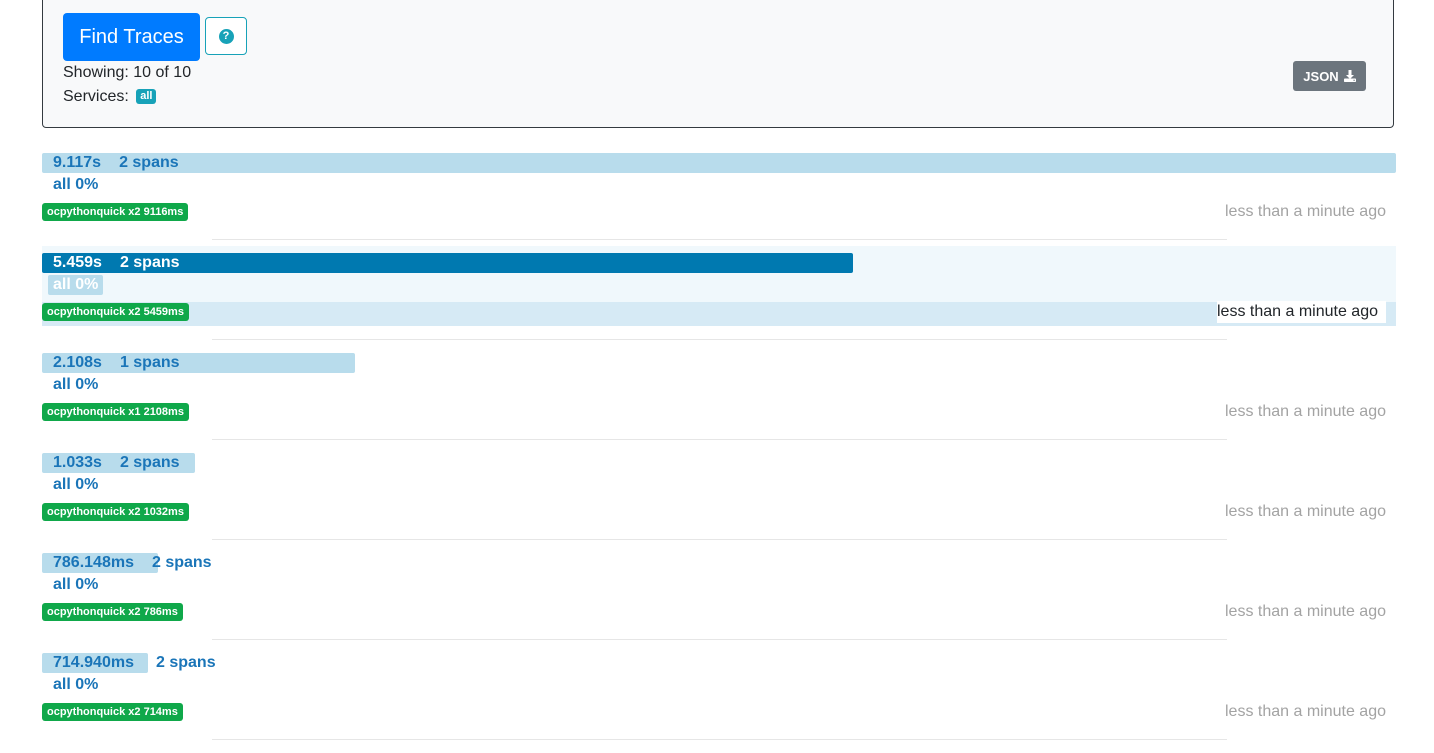 This screenshot has width=1434, height=753. I want to click on services-badge: all, so click(146, 97).